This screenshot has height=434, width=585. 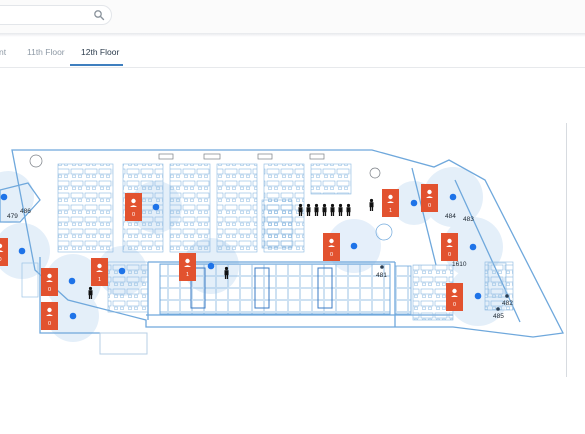 What do you see at coordinates (292, 56) in the screenshot?
I see `floor-tabs: nt 11th Floor 12th Floor` at bounding box center [292, 56].